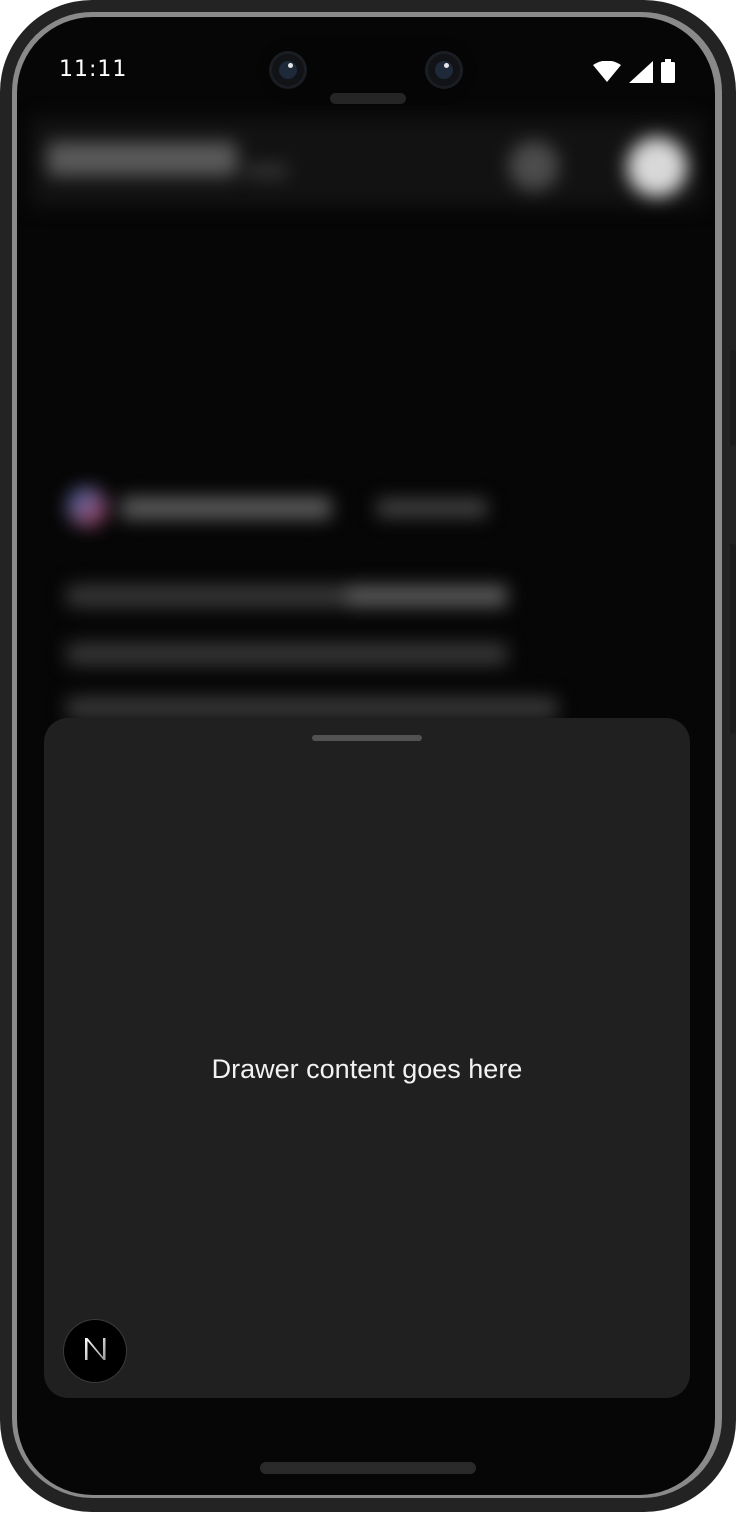  I want to click on blurred-author-name, so click(226, 508).